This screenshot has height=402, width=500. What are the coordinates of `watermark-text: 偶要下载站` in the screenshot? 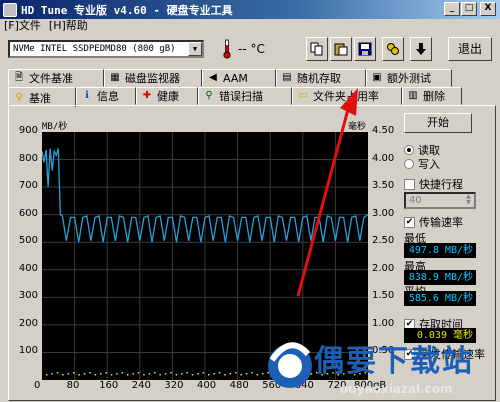 It's located at (394, 361).